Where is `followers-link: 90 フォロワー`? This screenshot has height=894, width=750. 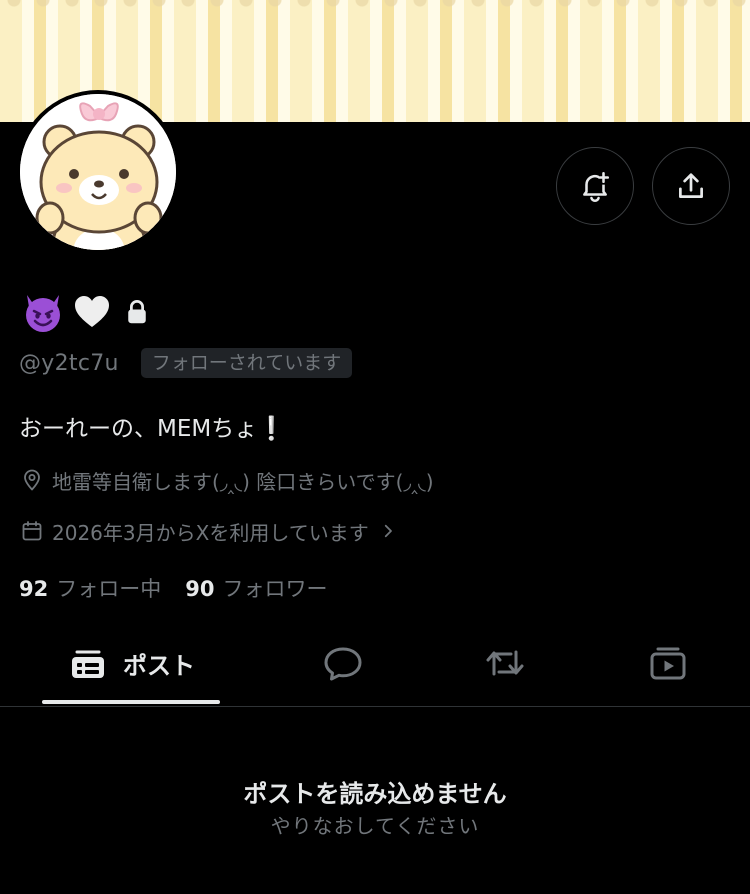 followers-link: 90 フォロワー is located at coordinates (256, 588).